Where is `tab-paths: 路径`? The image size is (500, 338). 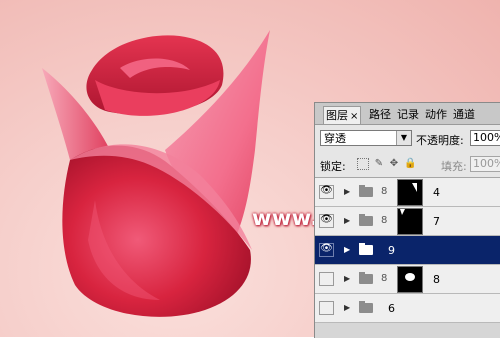
tab-paths: 路径 is located at coordinates (380, 114).